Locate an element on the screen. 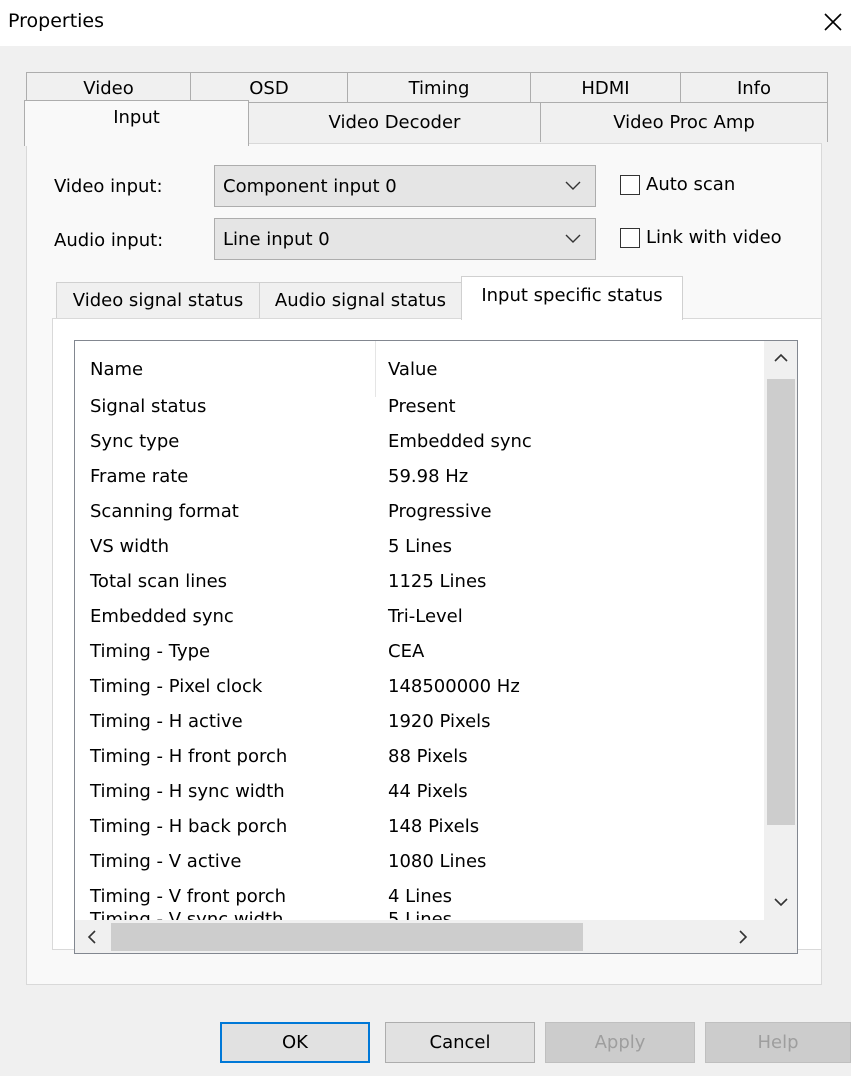 The width and height of the screenshot is (851, 1076). tab-osd: OSD is located at coordinates (269, 87).